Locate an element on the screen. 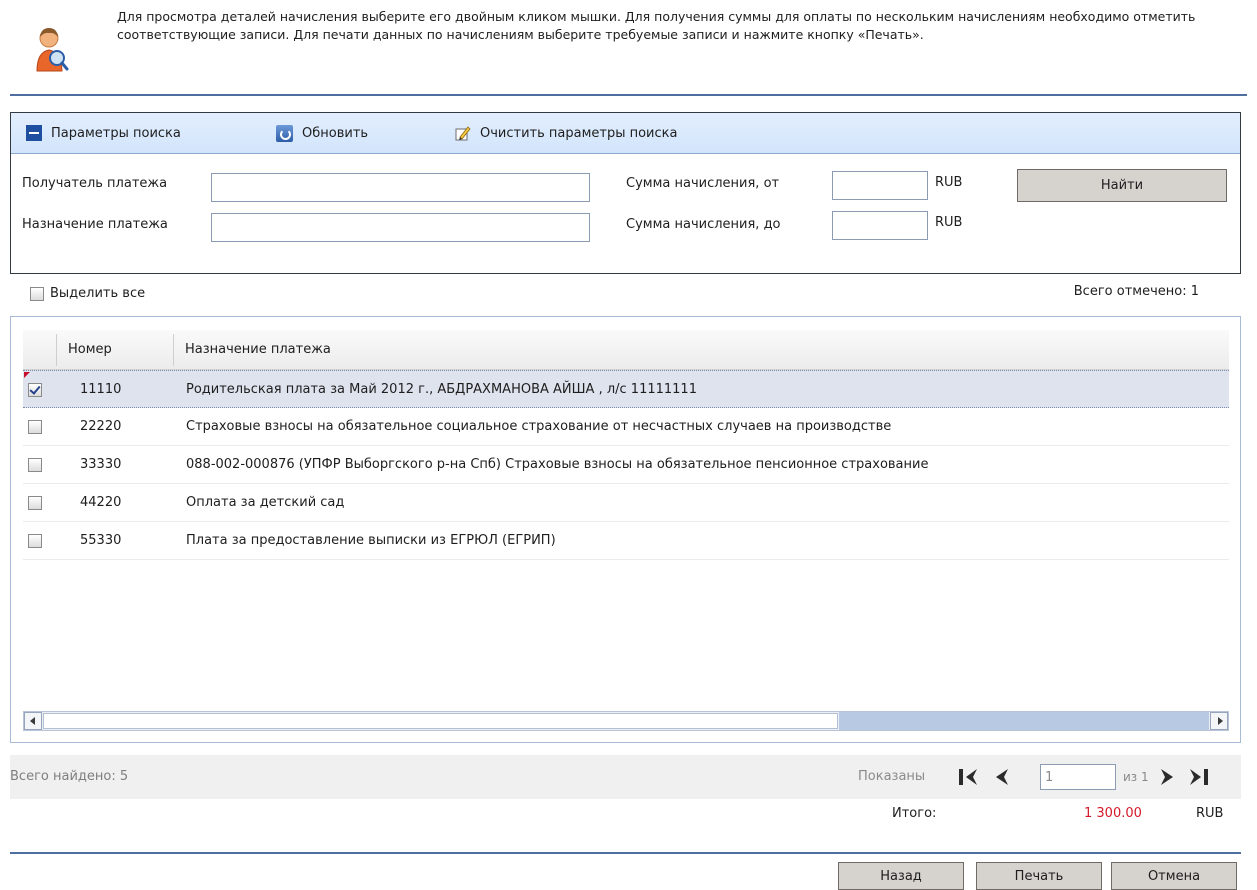  divider is located at coordinates (625, 853).